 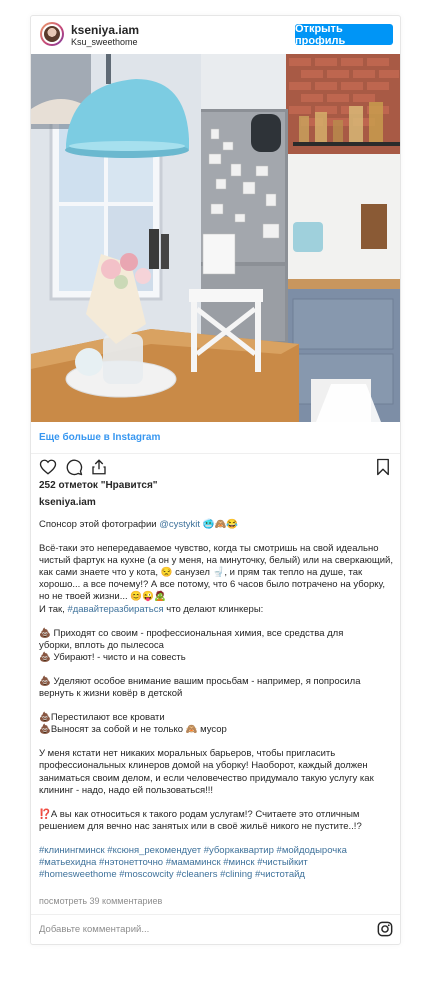 What do you see at coordinates (115, 609) in the screenshot?
I see `hashtag-link: #давайтеразбираться` at bounding box center [115, 609].